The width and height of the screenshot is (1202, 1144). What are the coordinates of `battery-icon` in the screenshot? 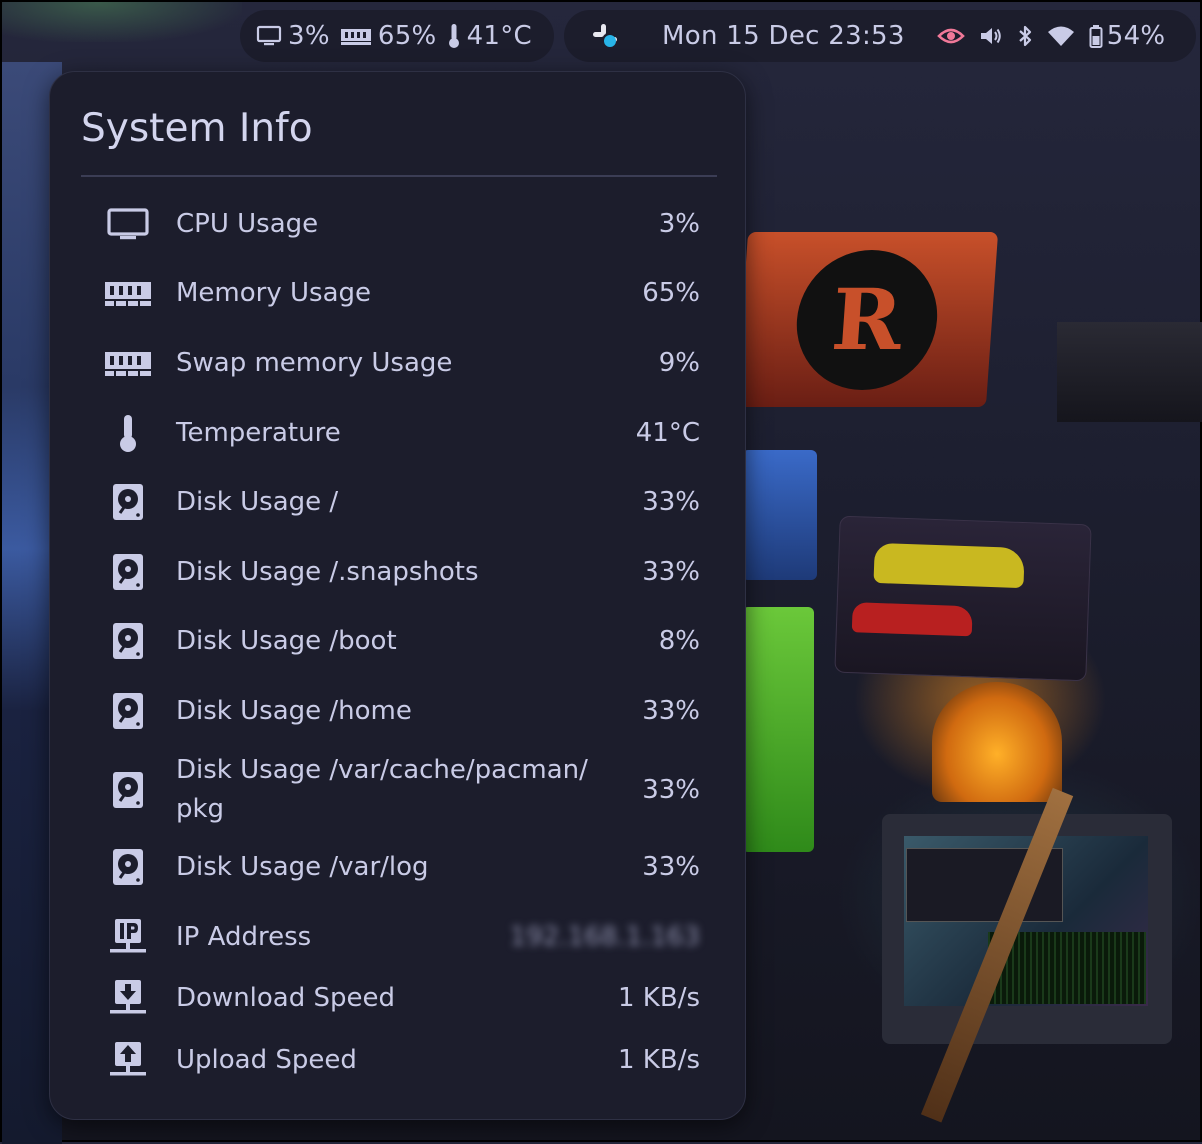 It's located at (1096, 36).